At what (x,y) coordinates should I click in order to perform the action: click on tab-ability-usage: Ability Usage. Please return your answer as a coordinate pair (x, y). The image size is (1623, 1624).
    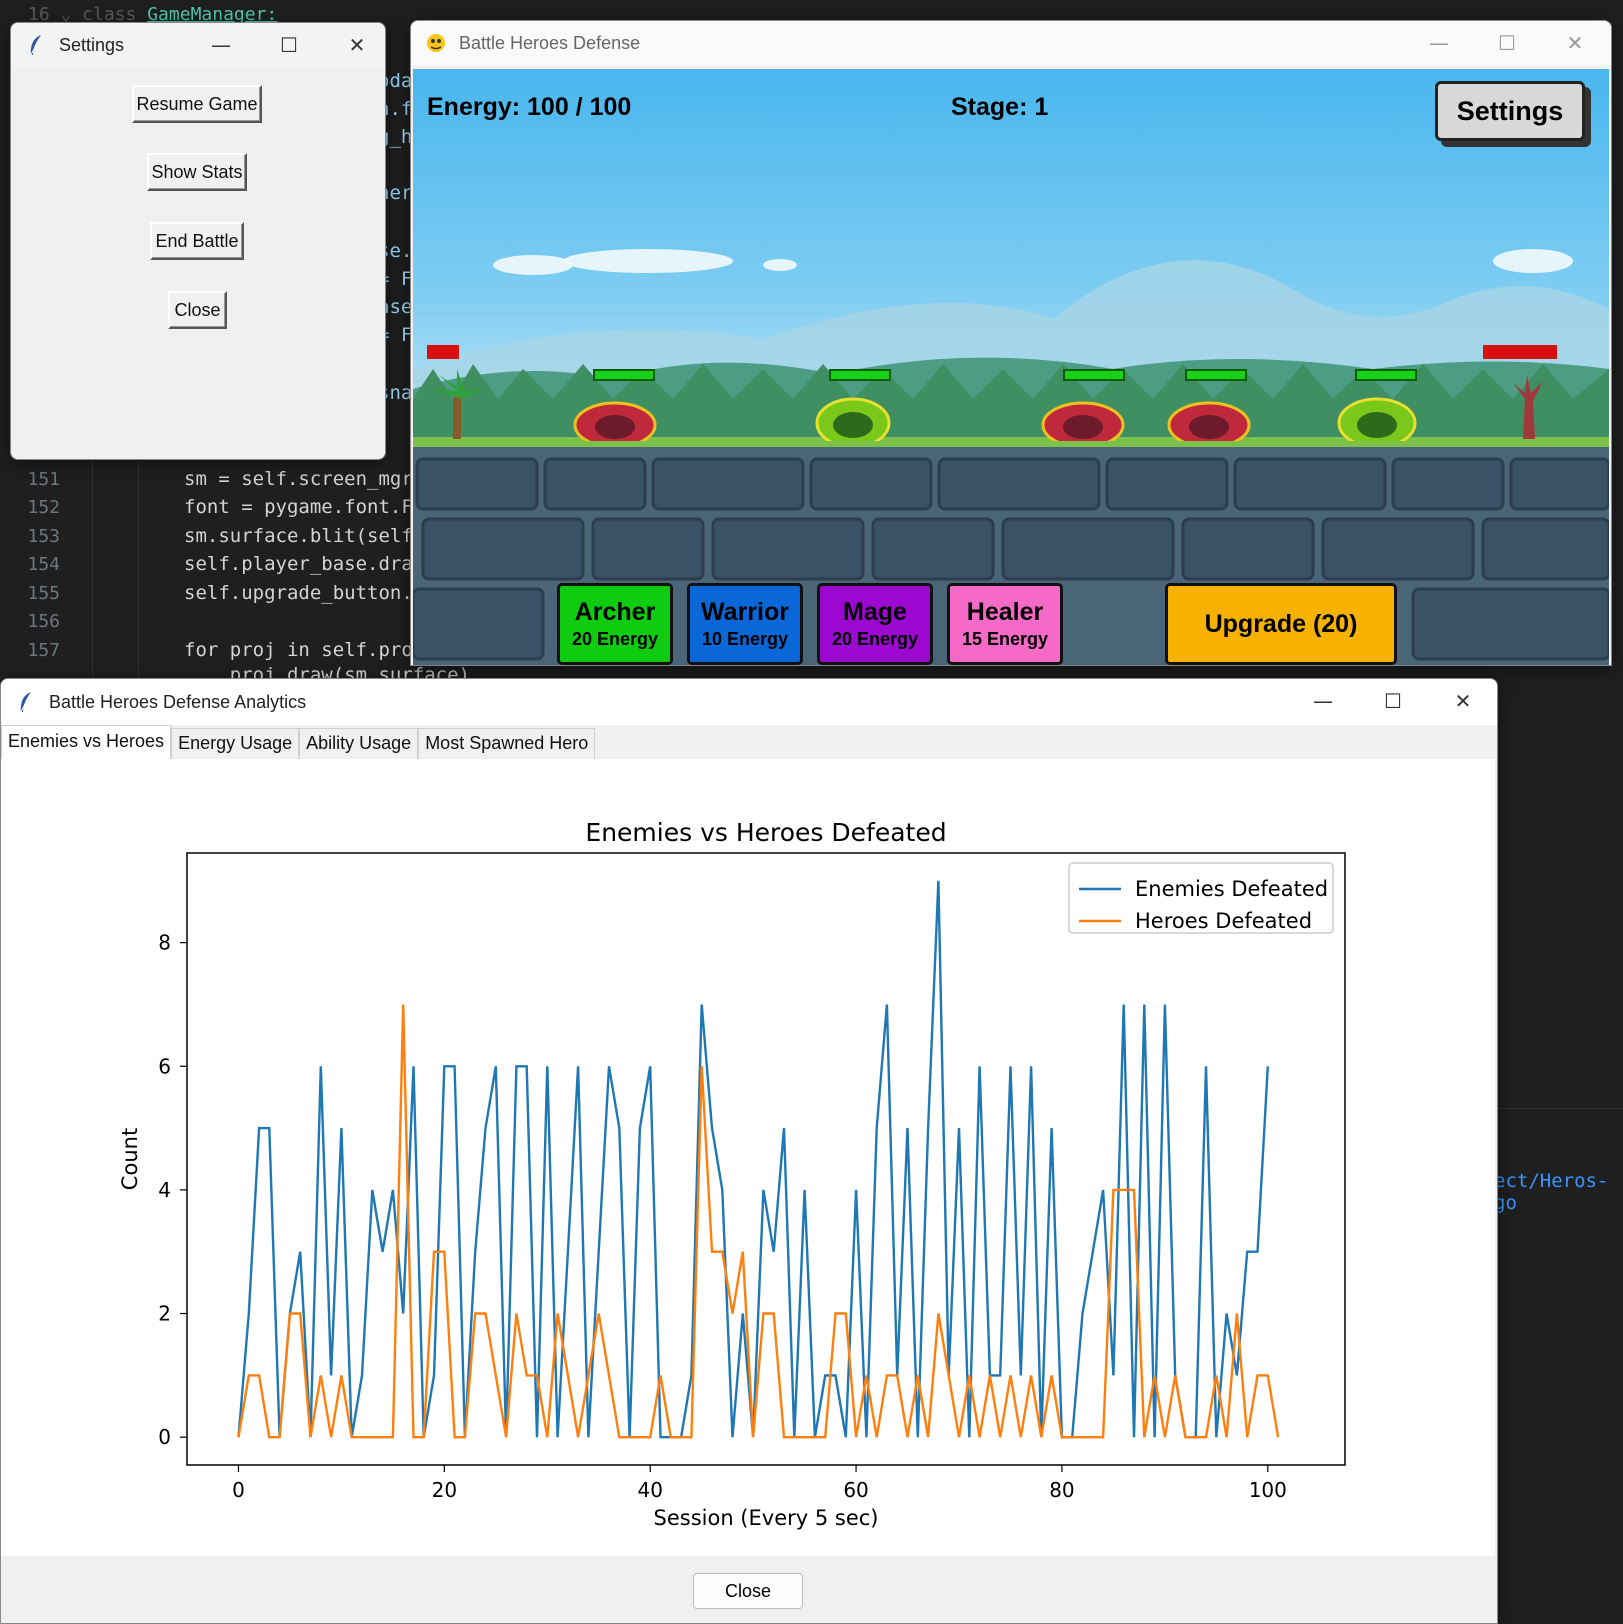
    Looking at the image, I should click on (359, 743).